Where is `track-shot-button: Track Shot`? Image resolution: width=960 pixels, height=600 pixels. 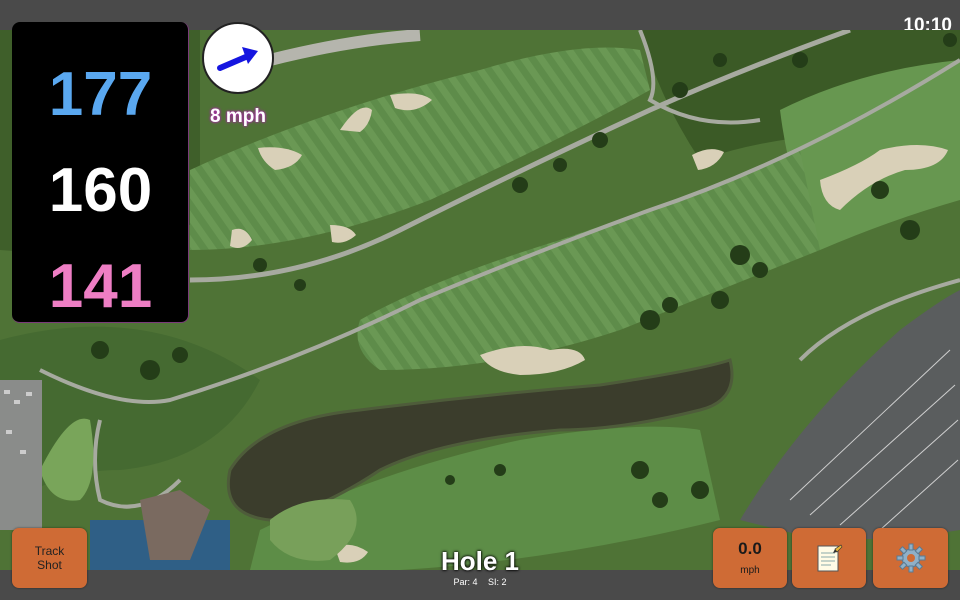
track-shot-button: Track Shot is located at coordinates (49, 558).